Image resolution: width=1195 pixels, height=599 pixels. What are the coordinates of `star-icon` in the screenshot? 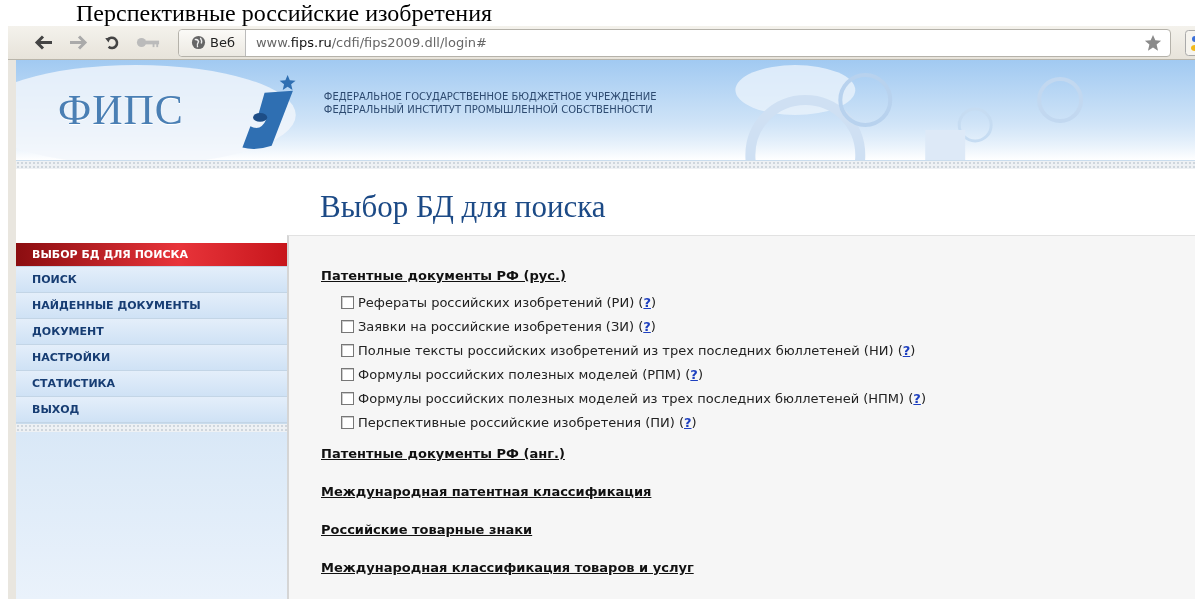 It's located at (1153, 42).